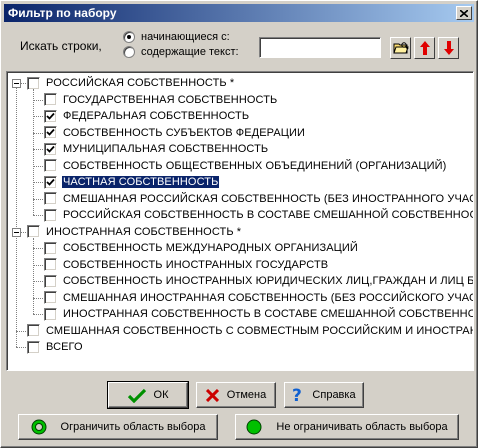 The height and width of the screenshot is (448, 478). What do you see at coordinates (334, 395) in the screenshot?
I see `help-label: Справка` at bounding box center [334, 395].